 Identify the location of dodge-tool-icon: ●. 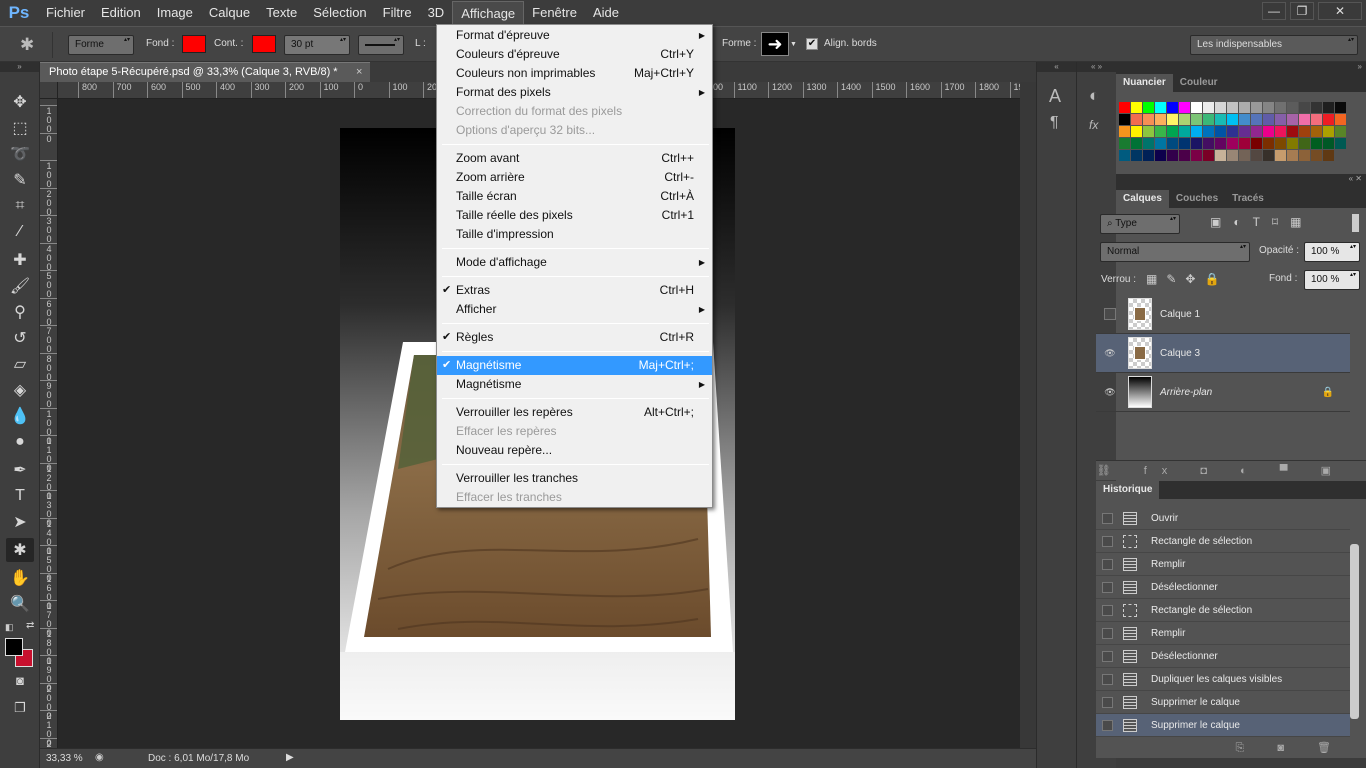
(20, 442).